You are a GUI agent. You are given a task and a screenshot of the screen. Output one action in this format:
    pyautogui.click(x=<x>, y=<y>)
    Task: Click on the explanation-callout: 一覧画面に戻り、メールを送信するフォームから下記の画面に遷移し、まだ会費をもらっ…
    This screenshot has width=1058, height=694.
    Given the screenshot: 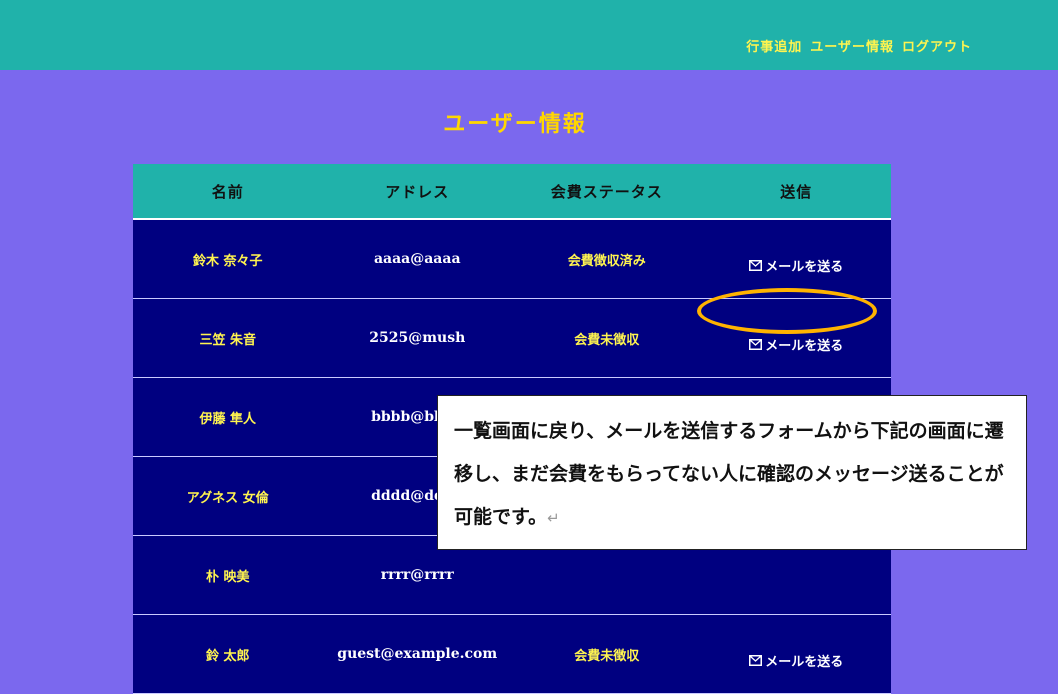 What is the action you would take?
    pyautogui.click(x=732, y=472)
    